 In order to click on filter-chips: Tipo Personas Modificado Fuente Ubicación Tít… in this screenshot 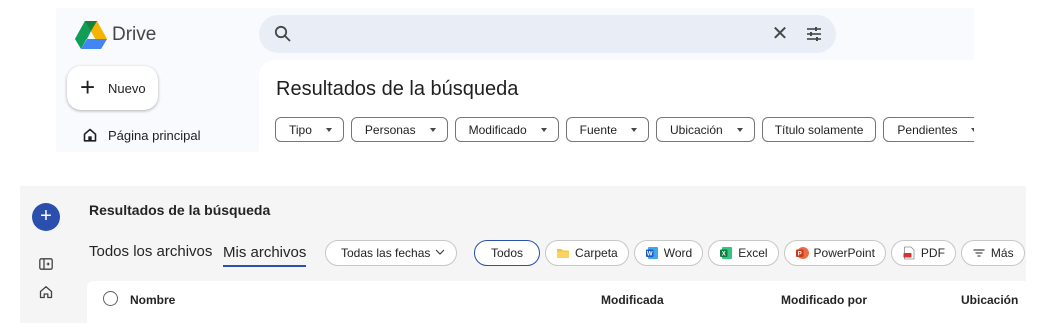, I will do `click(624, 129)`.